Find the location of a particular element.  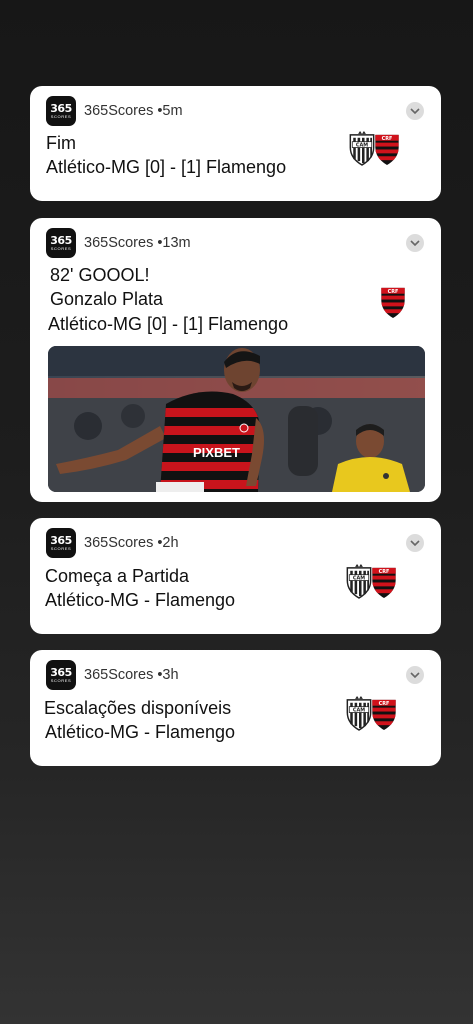

goal-photo: PIXBET is located at coordinates (236, 419).